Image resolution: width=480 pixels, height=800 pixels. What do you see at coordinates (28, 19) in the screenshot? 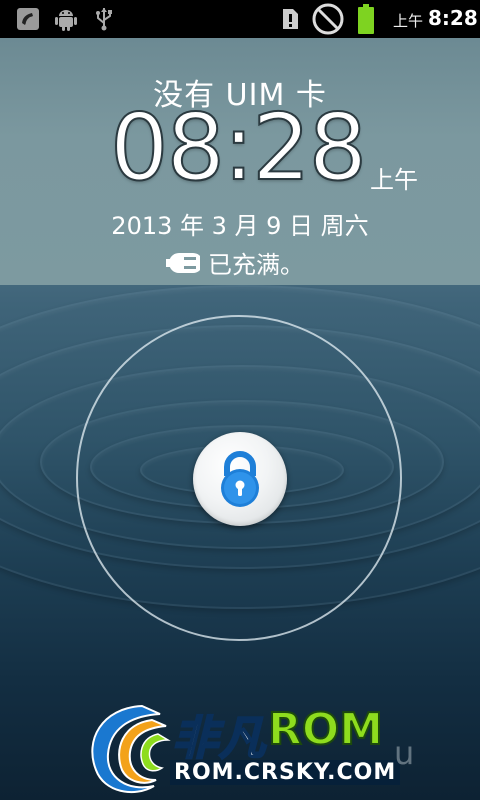
I see `missed-call-icon` at bounding box center [28, 19].